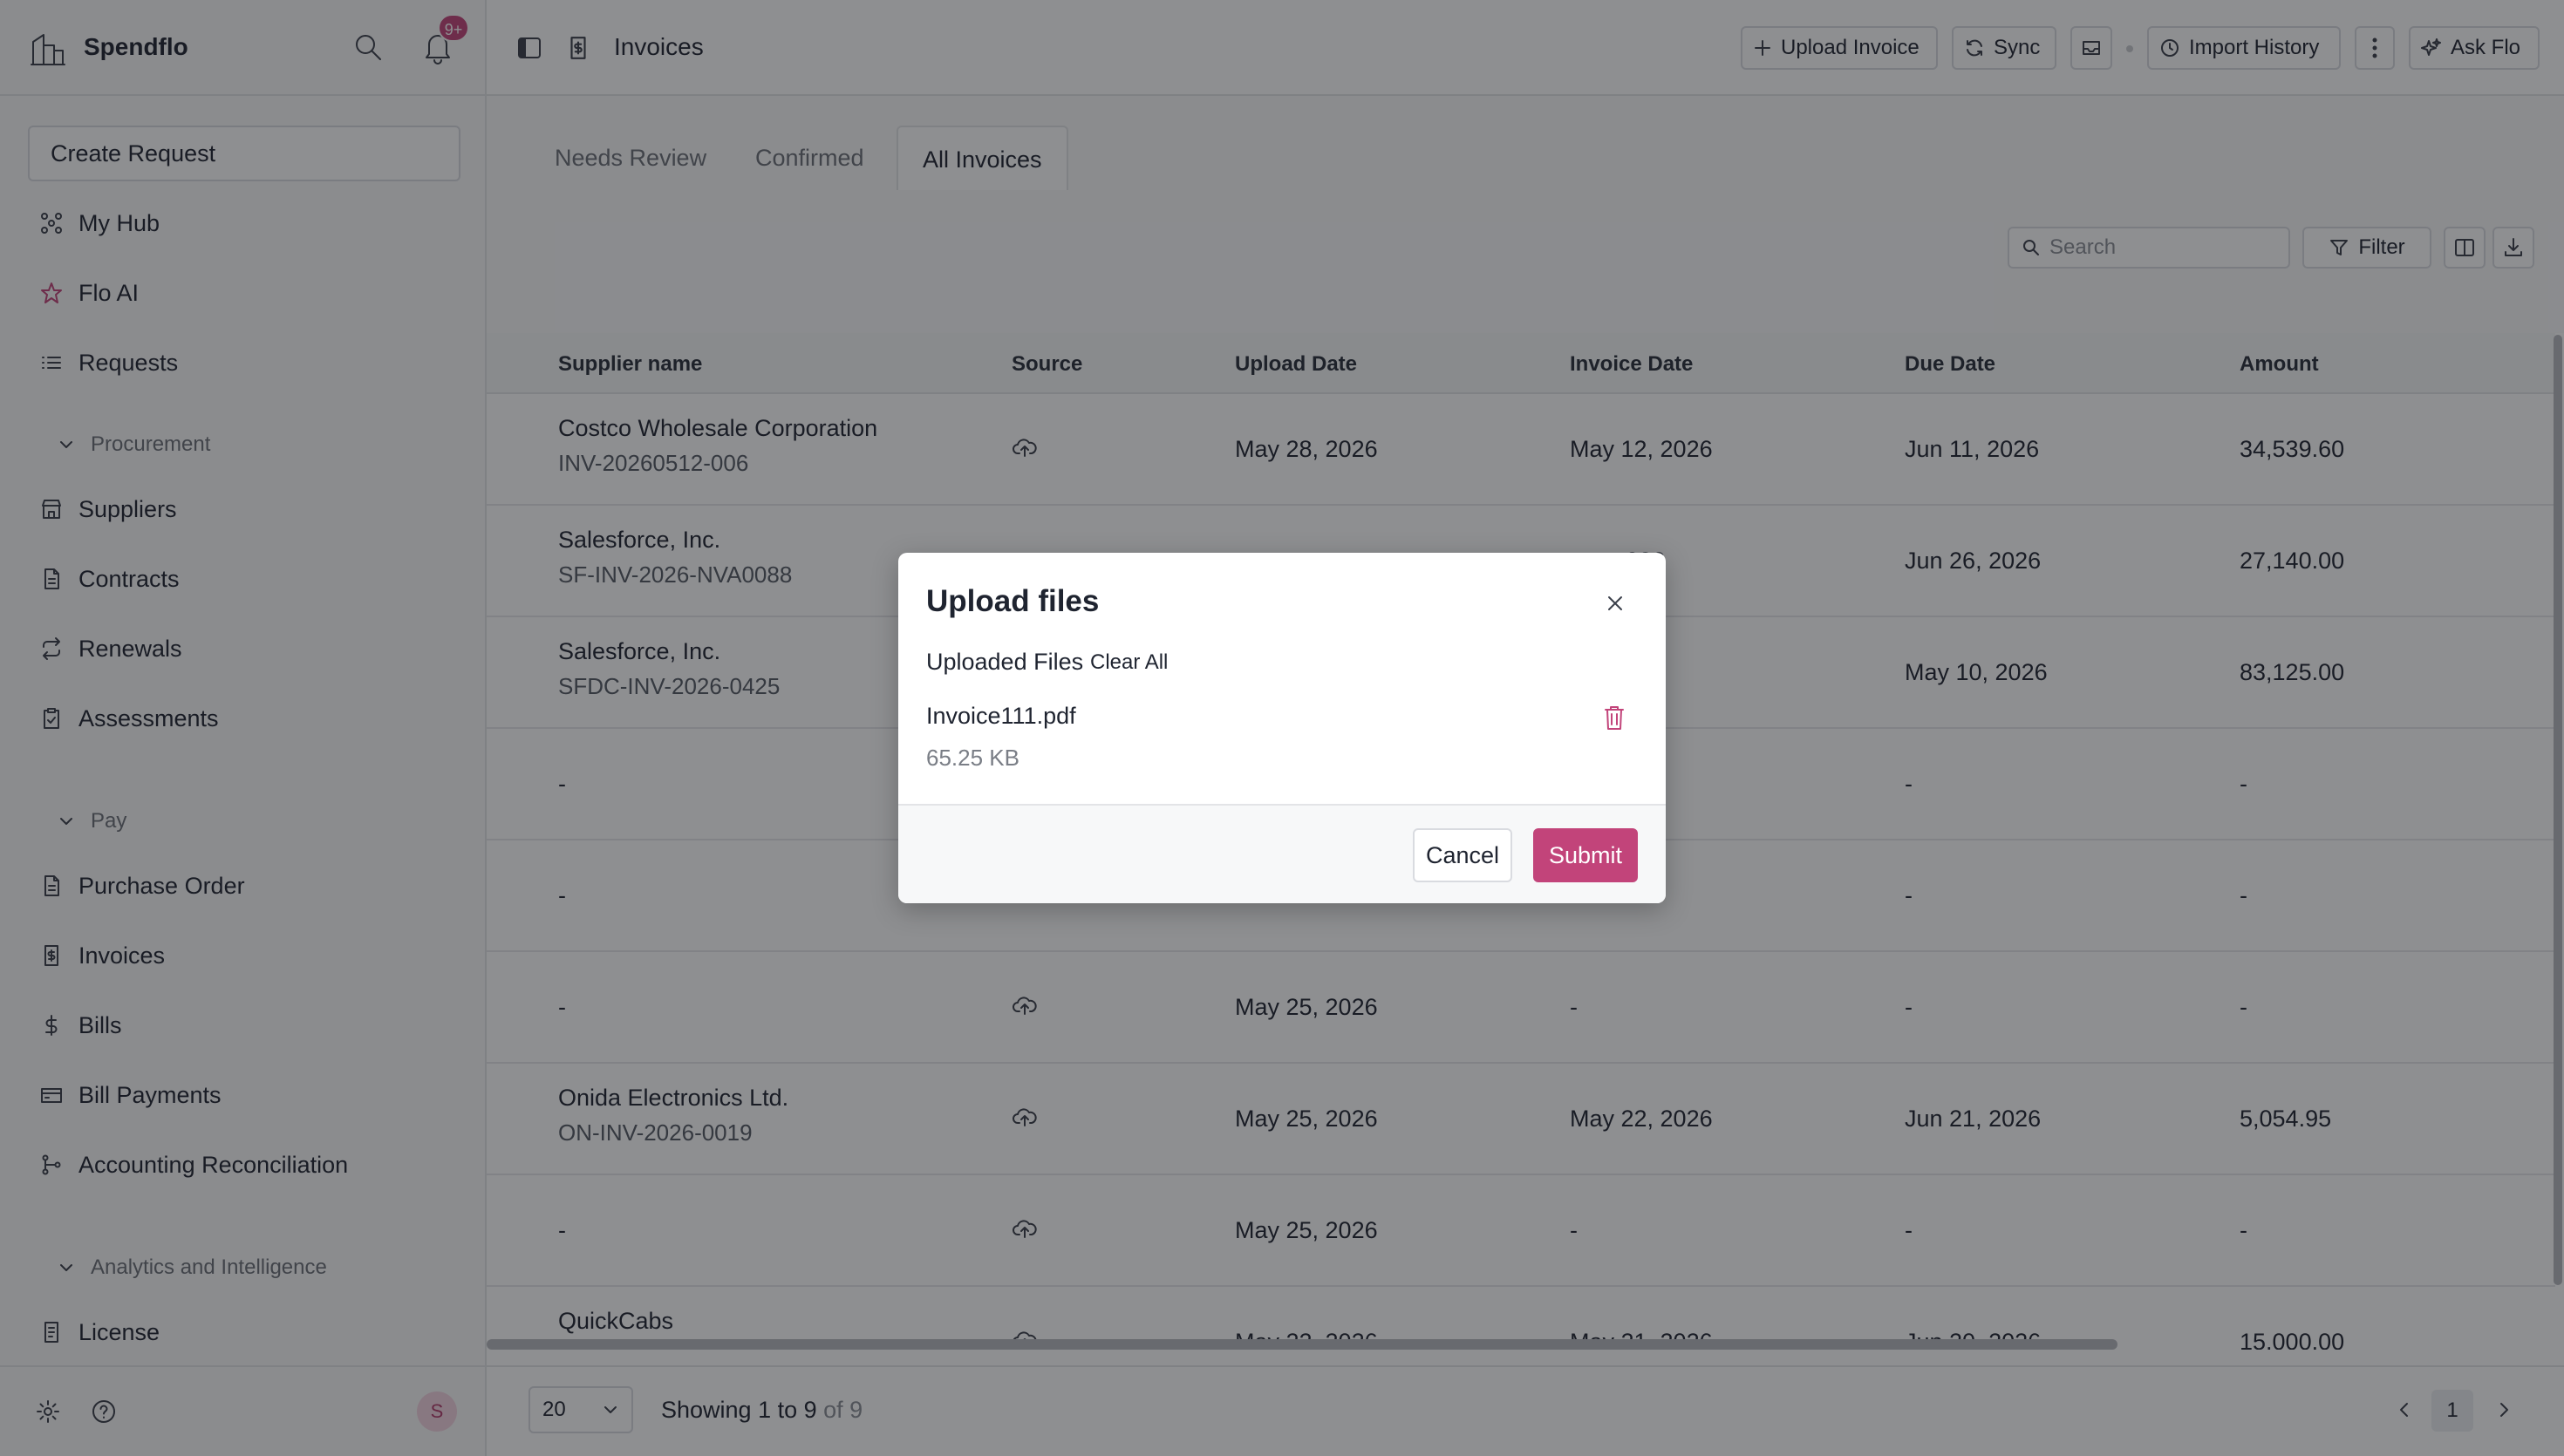 This screenshot has height=1456, width=2564. What do you see at coordinates (1615, 603) in the screenshot?
I see `close-icon` at bounding box center [1615, 603].